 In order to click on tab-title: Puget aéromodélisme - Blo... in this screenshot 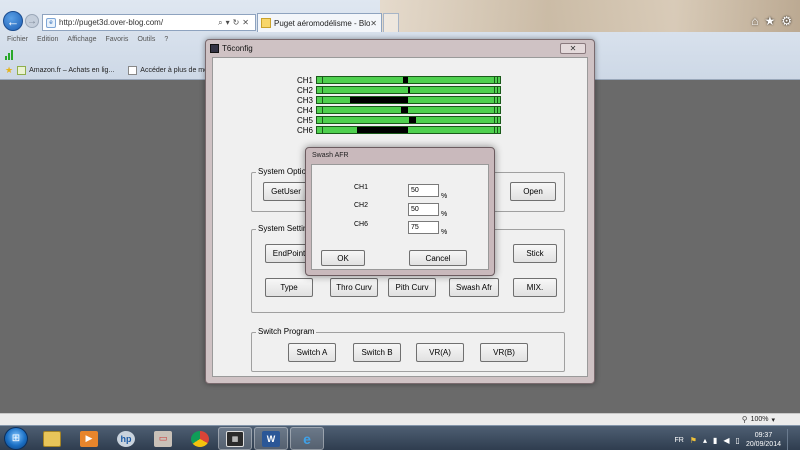, I will do `click(322, 23)`.